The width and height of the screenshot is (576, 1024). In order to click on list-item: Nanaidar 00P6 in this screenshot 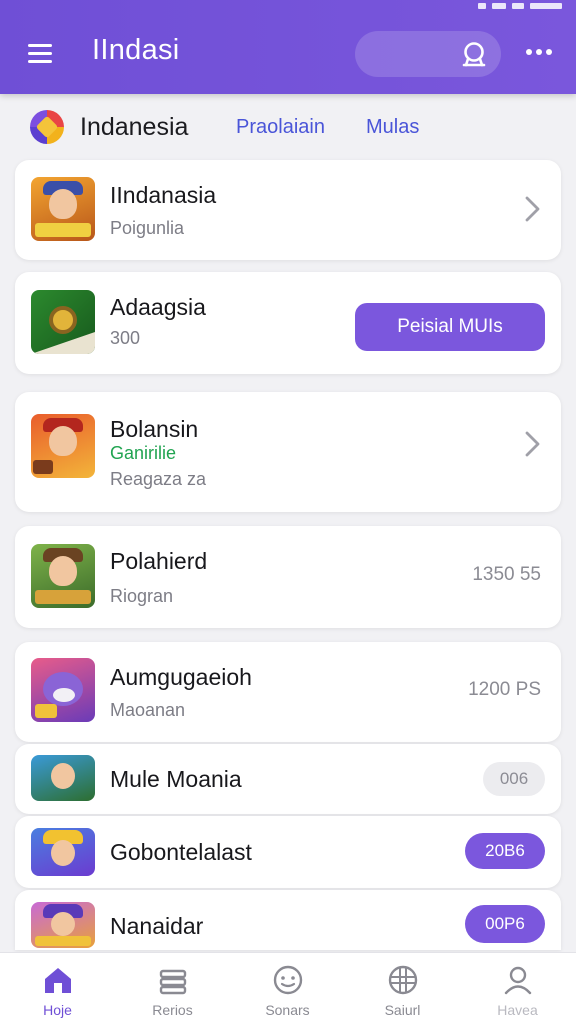, I will do `click(288, 920)`.